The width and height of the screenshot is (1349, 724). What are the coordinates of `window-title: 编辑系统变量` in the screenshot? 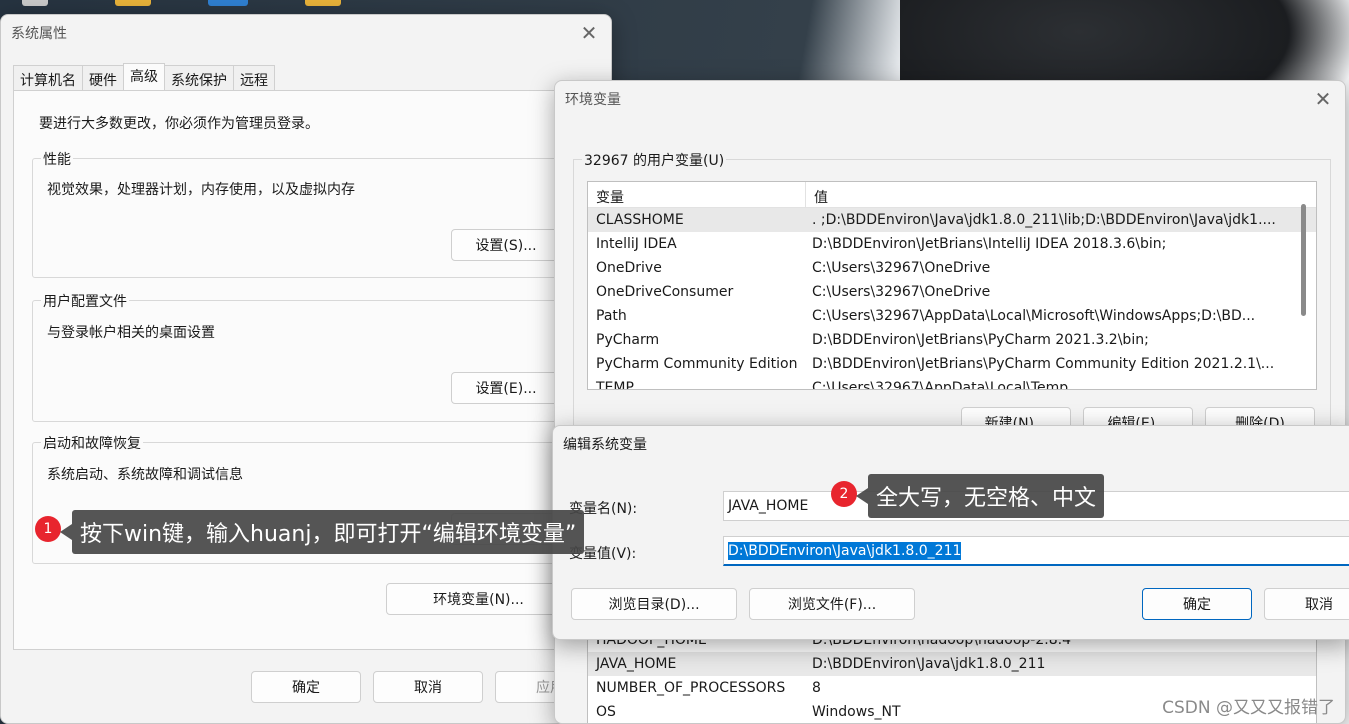 It's located at (605, 445).